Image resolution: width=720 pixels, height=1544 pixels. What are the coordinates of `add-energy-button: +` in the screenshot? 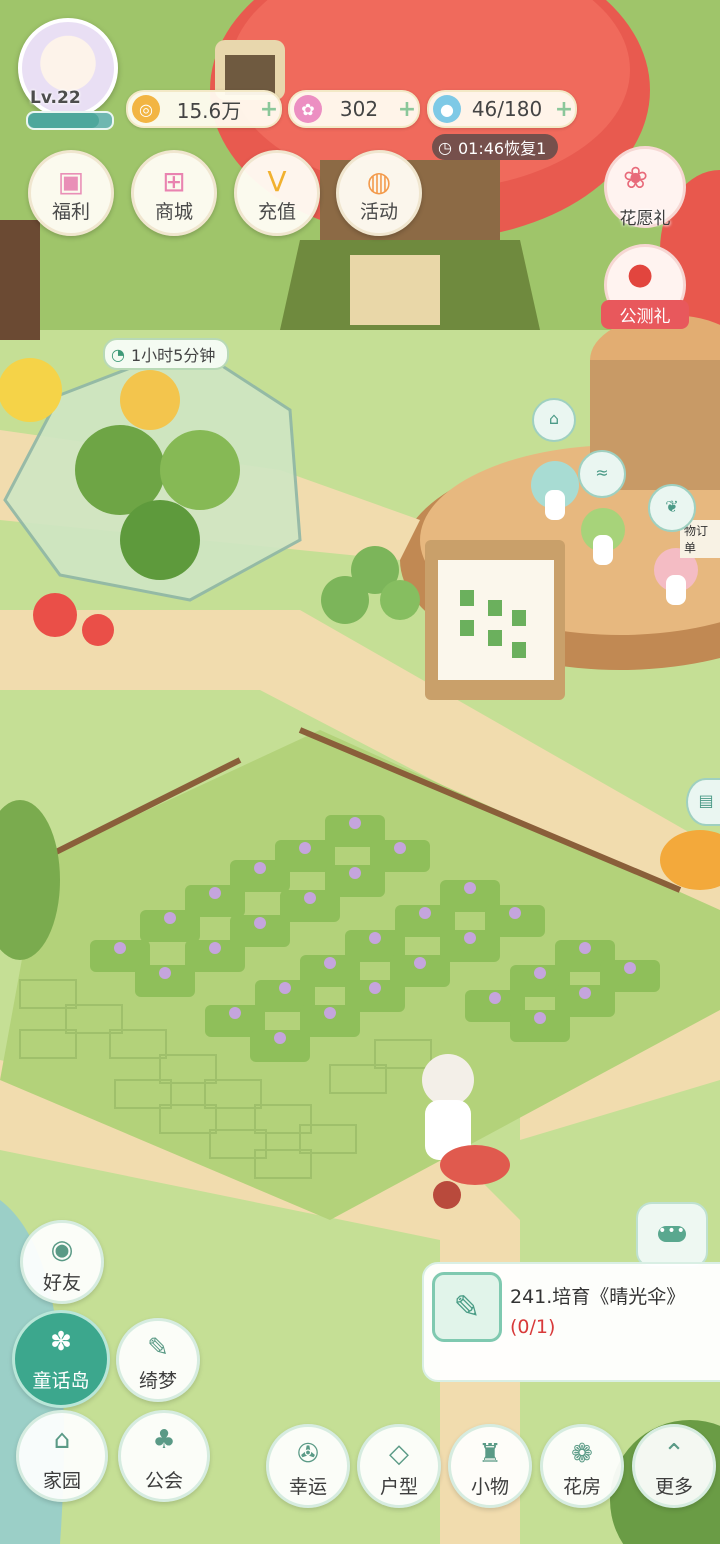 It's located at (564, 109).